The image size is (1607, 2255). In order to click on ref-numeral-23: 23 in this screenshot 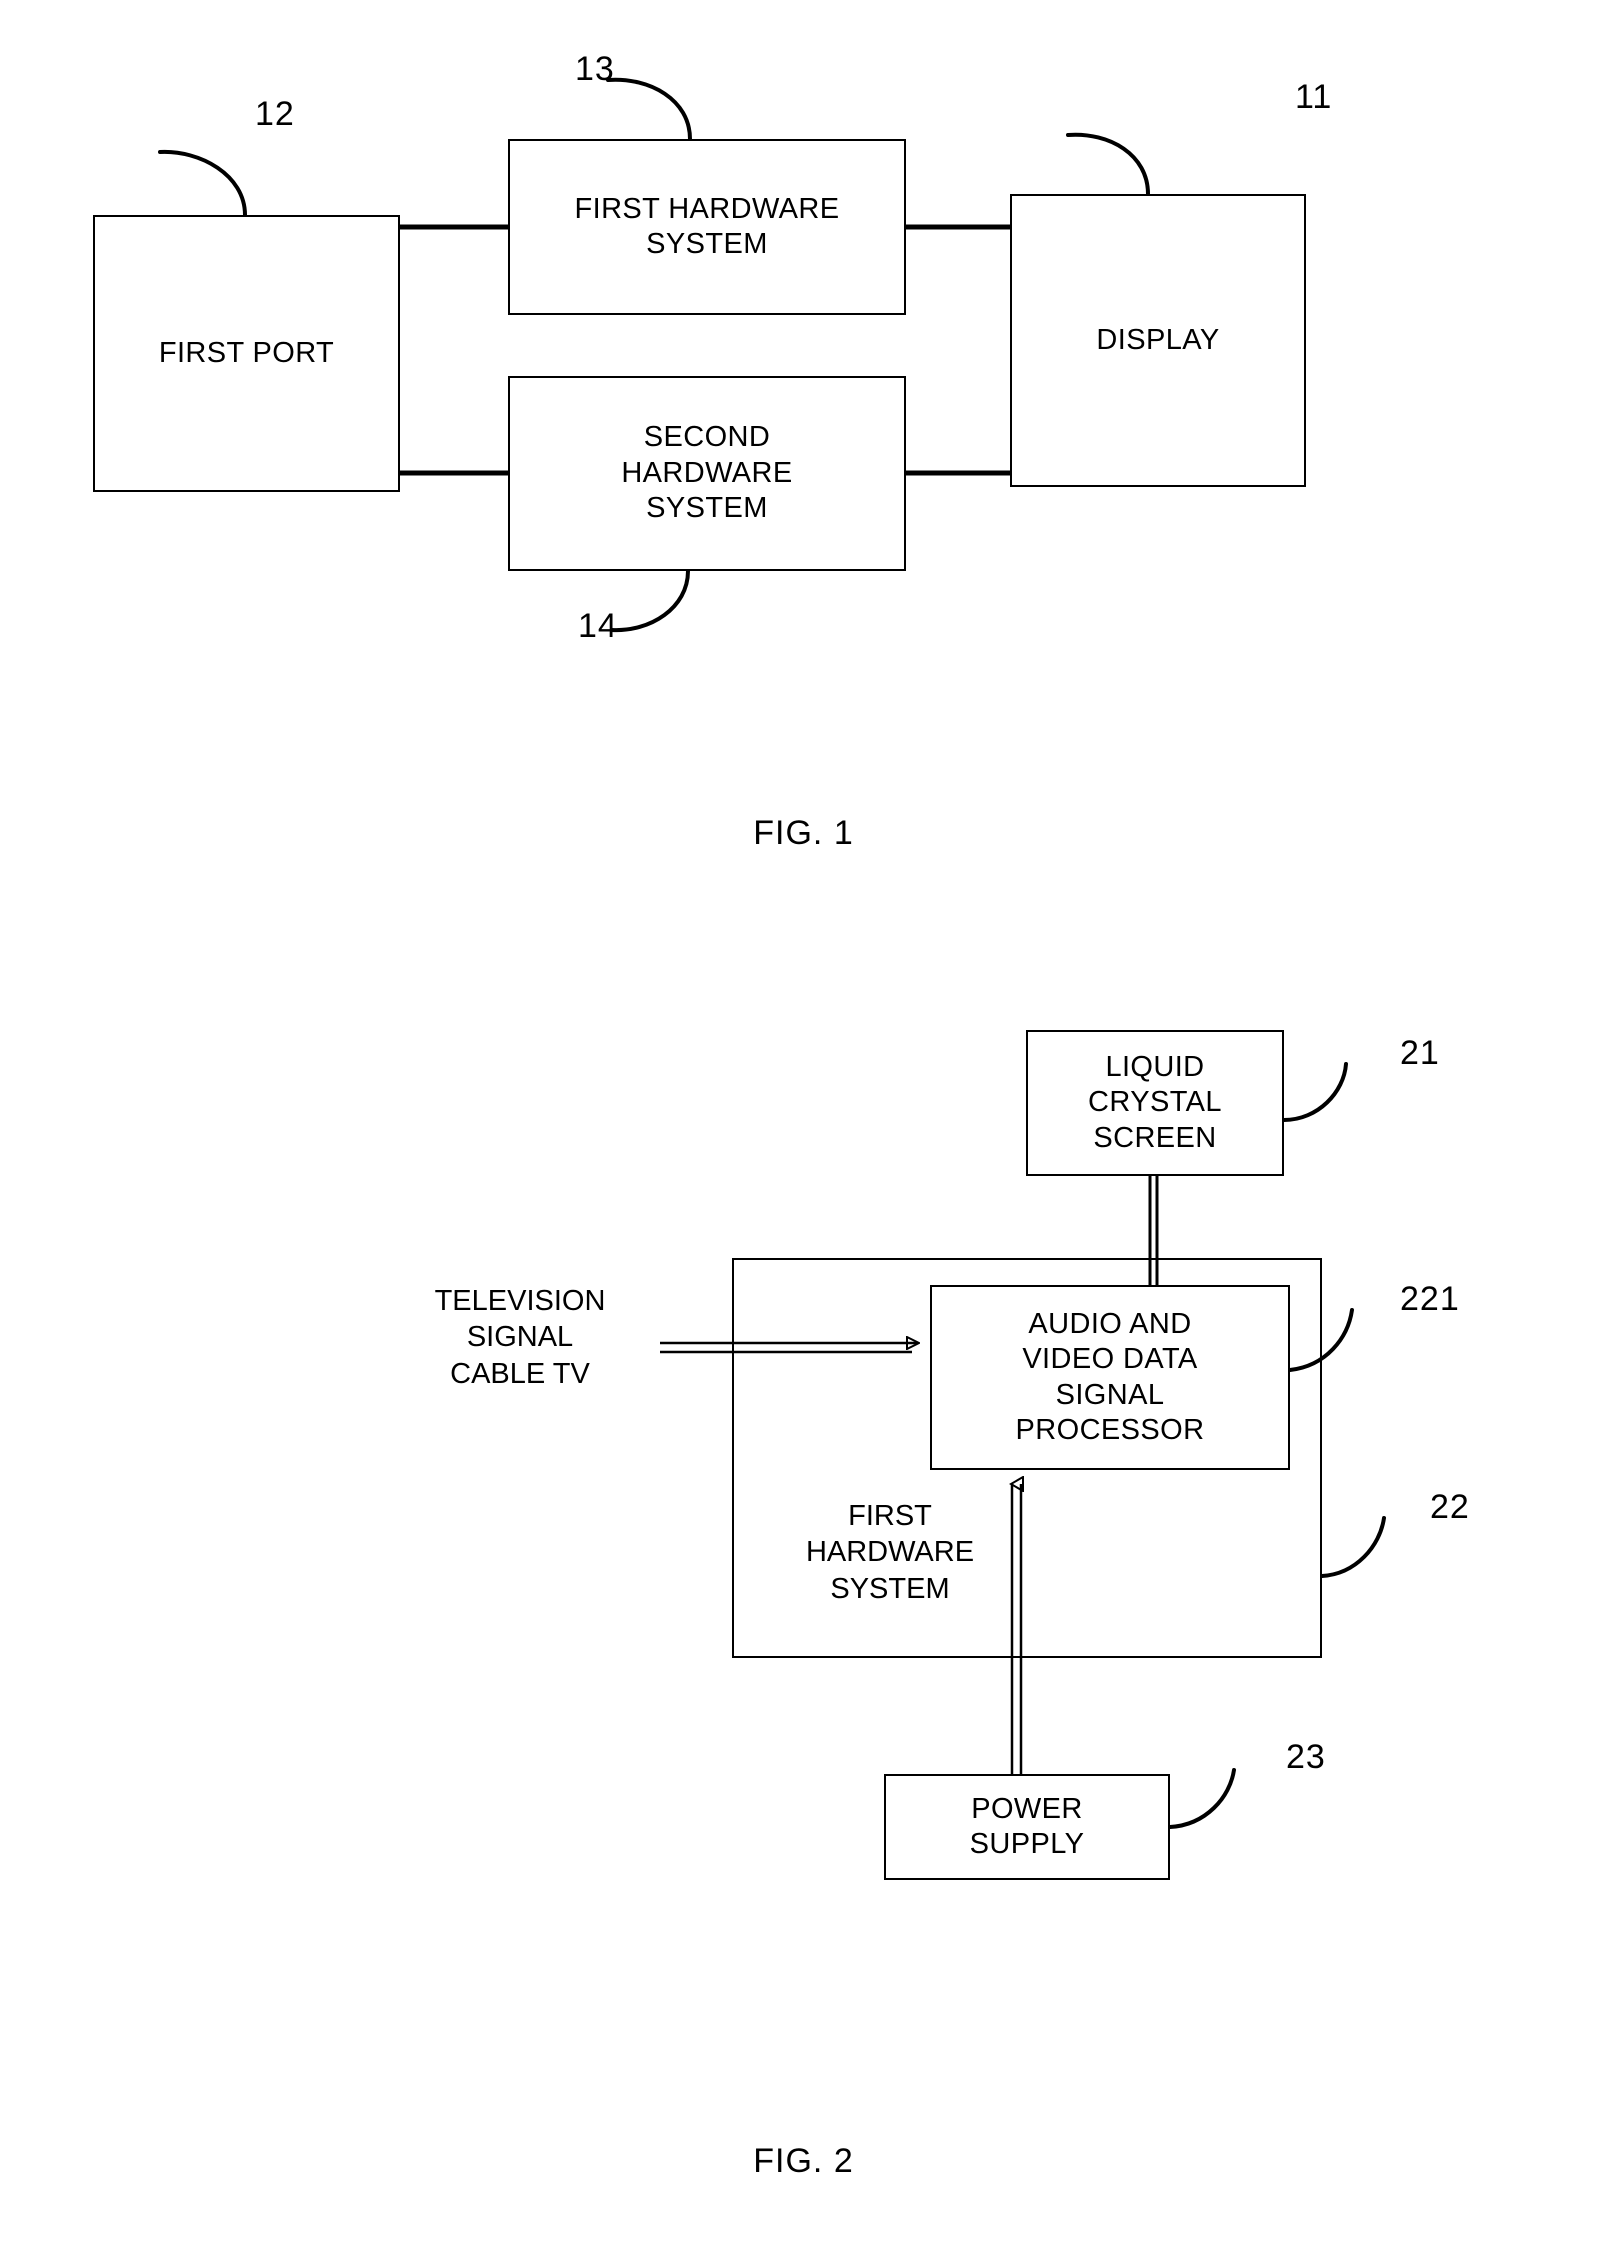, I will do `click(1306, 1757)`.